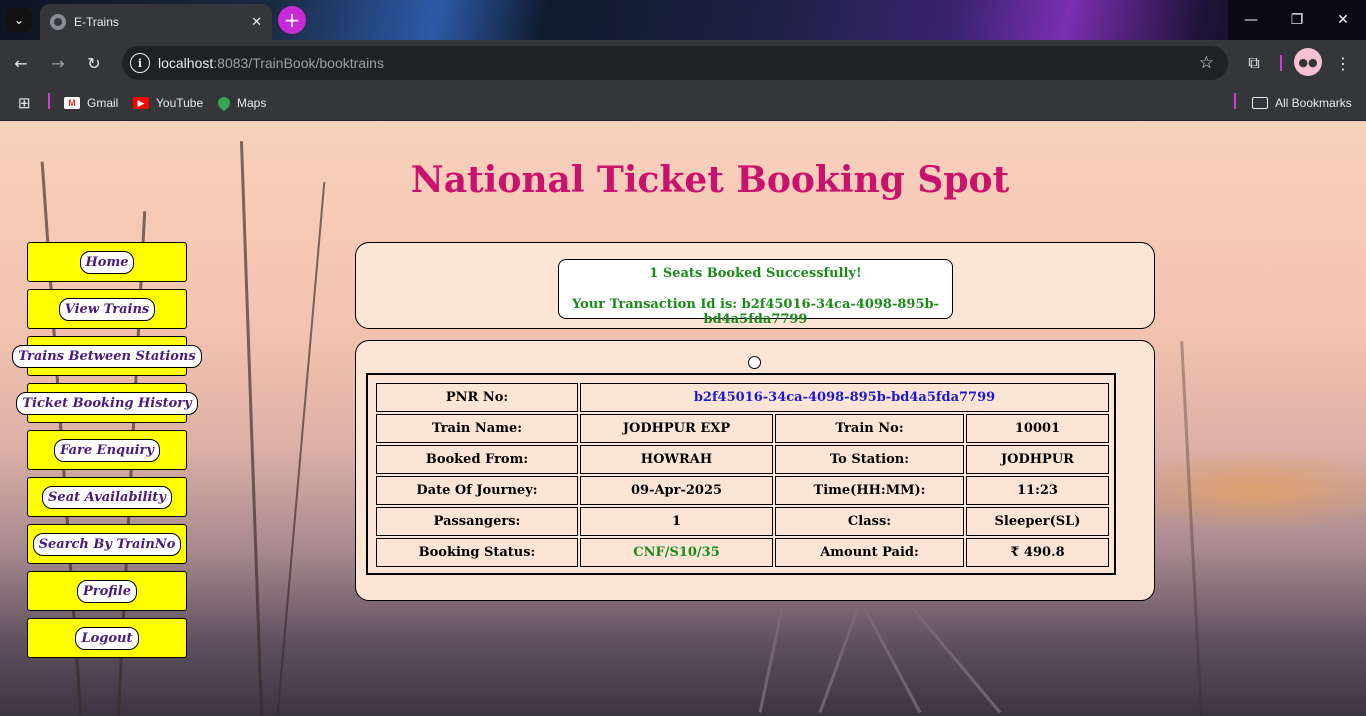 Image resolution: width=1366 pixels, height=716 pixels. I want to click on status-value: CNF/S10/35, so click(676, 552).